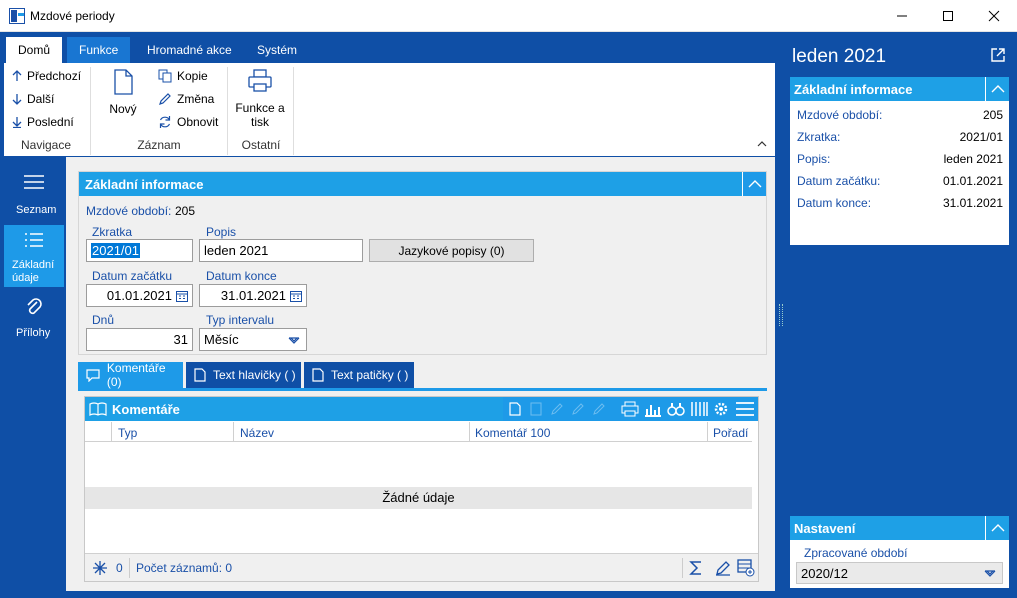  Describe the element at coordinates (34, 256) in the screenshot. I see `nav-item-zakladni-udaje: Základní údaje` at that location.